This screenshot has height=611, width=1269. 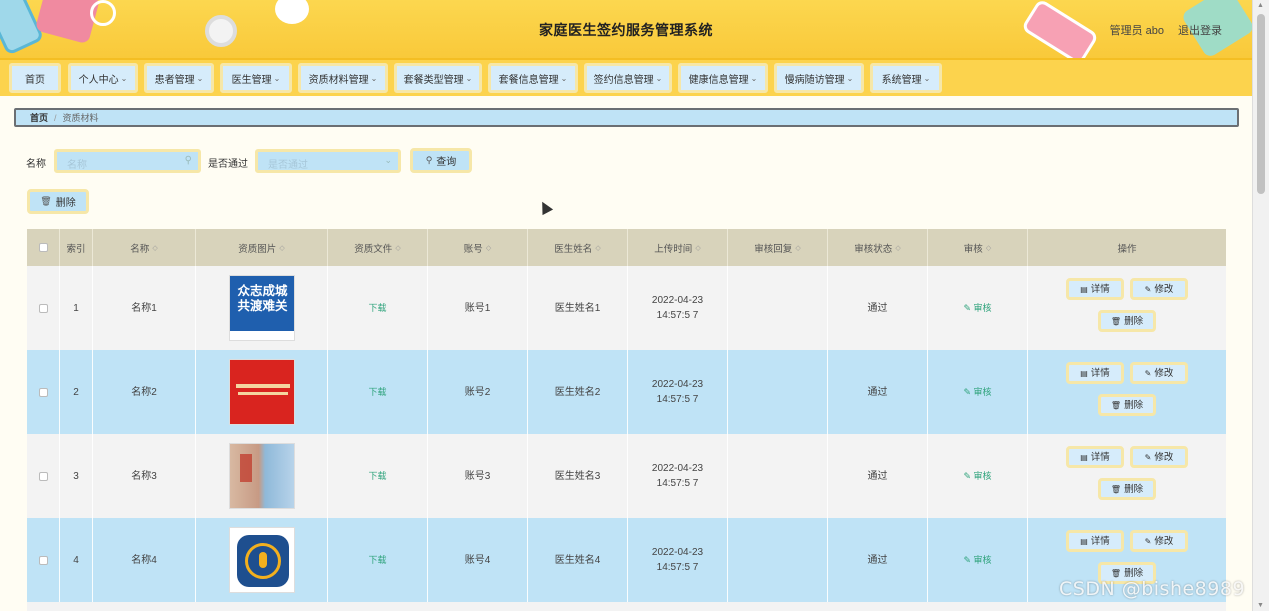 I want to click on reply-cell, so click(x=778, y=560).